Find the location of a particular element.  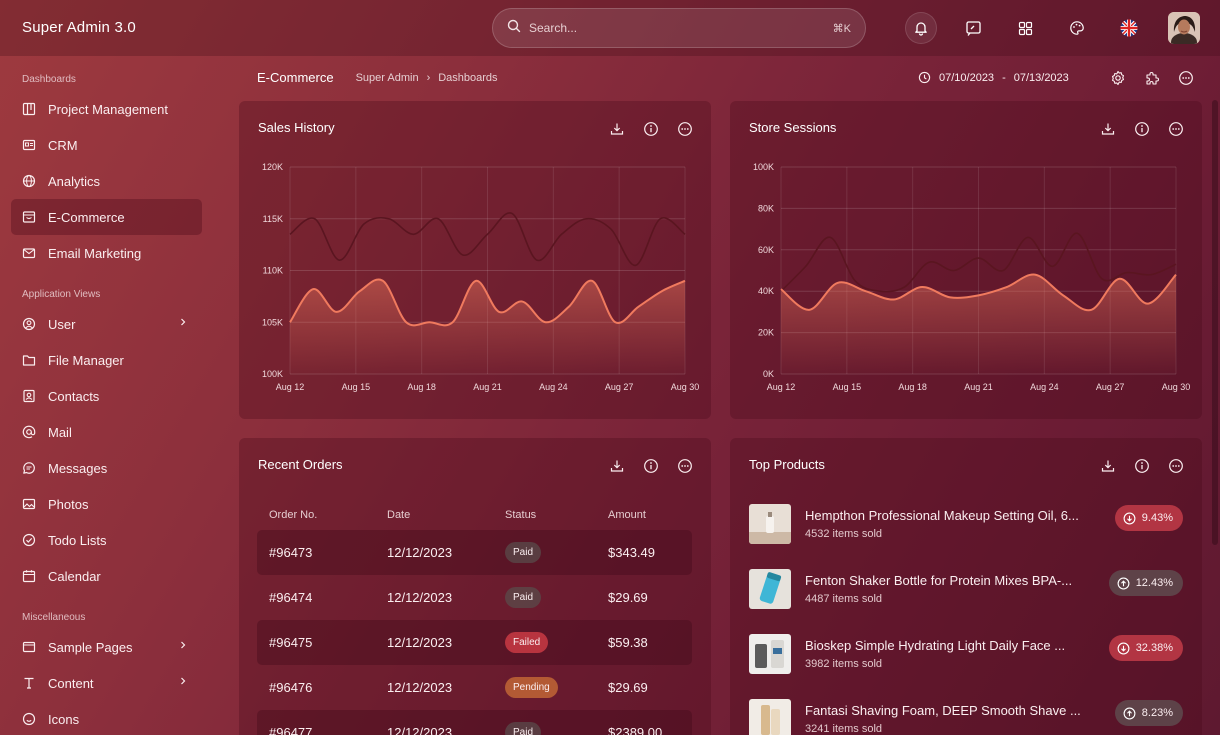

sidebar-item-label: Content is located at coordinates (71, 683).